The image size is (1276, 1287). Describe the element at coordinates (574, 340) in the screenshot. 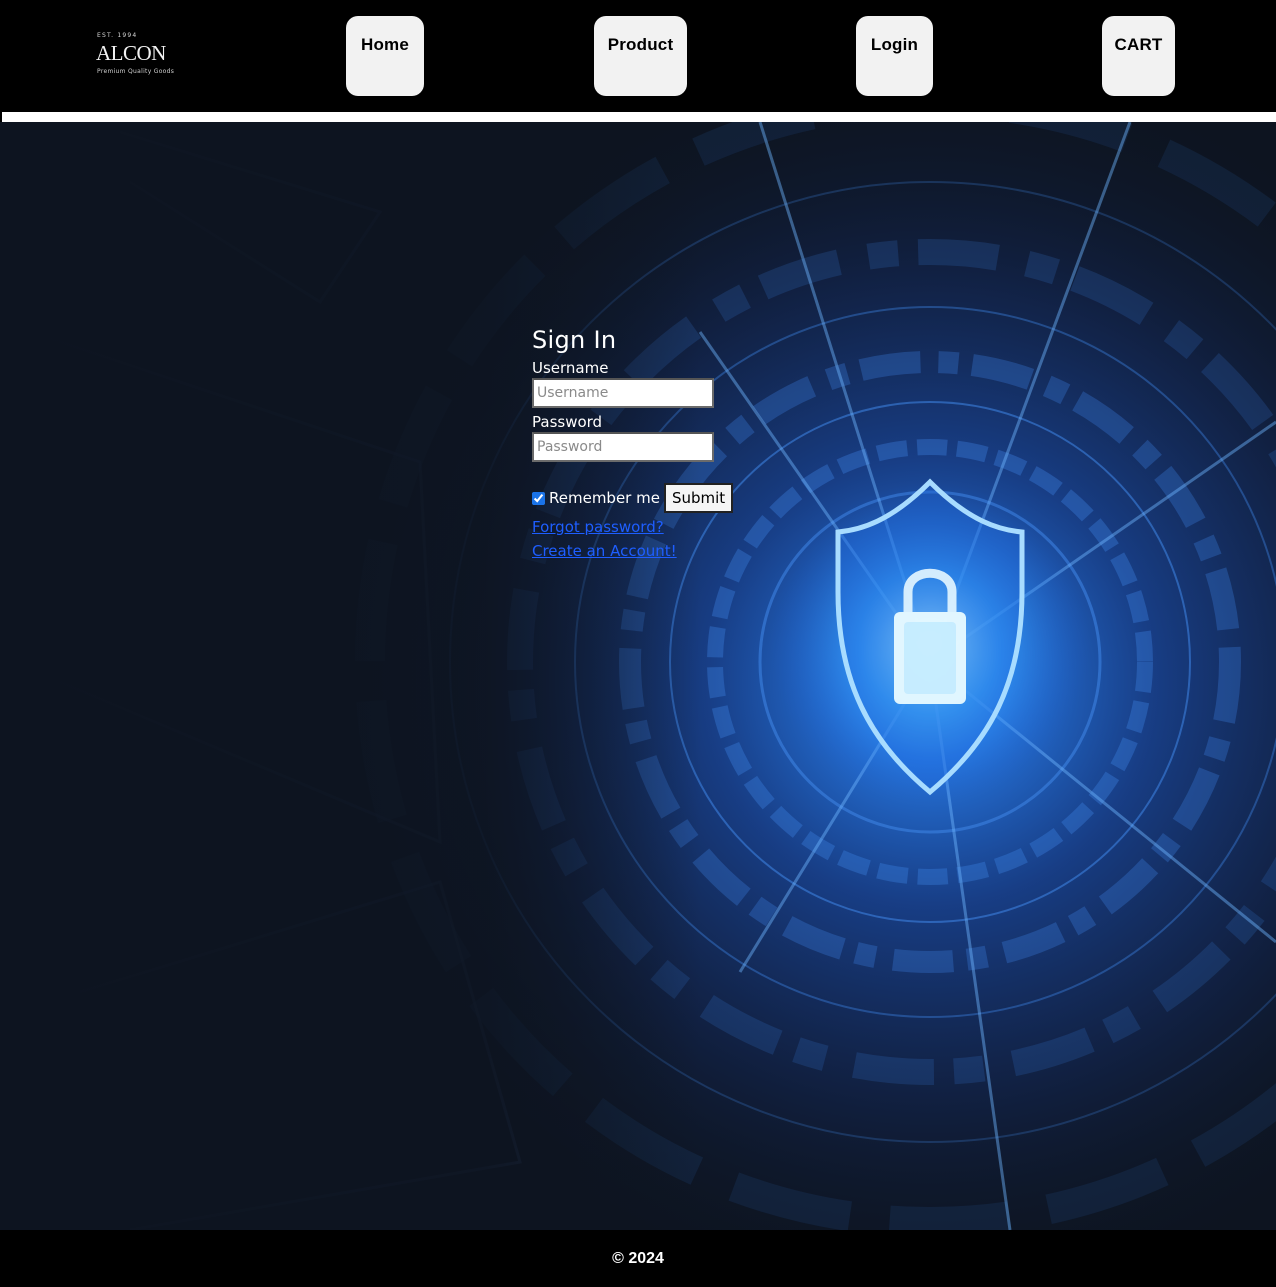

I see `sign-in-title: Sign In` at that location.